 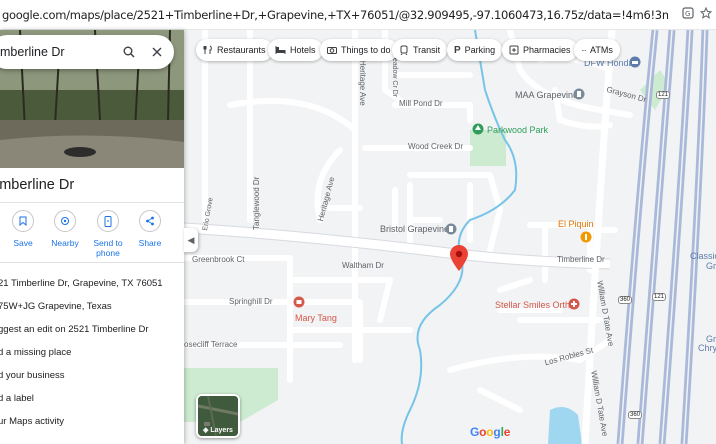 I want to click on street-label-tanglewood: Tanglewood Dr, so click(x=256, y=203).